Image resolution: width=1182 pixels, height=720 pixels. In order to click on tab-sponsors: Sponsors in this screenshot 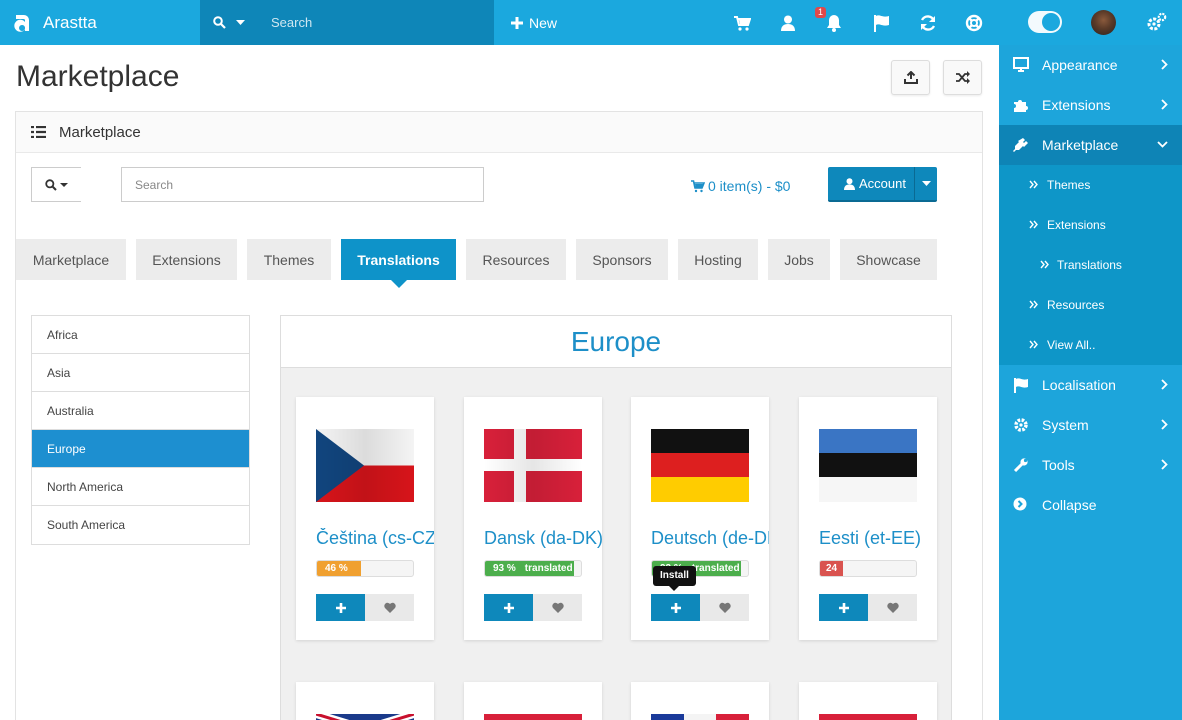, I will do `click(622, 259)`.